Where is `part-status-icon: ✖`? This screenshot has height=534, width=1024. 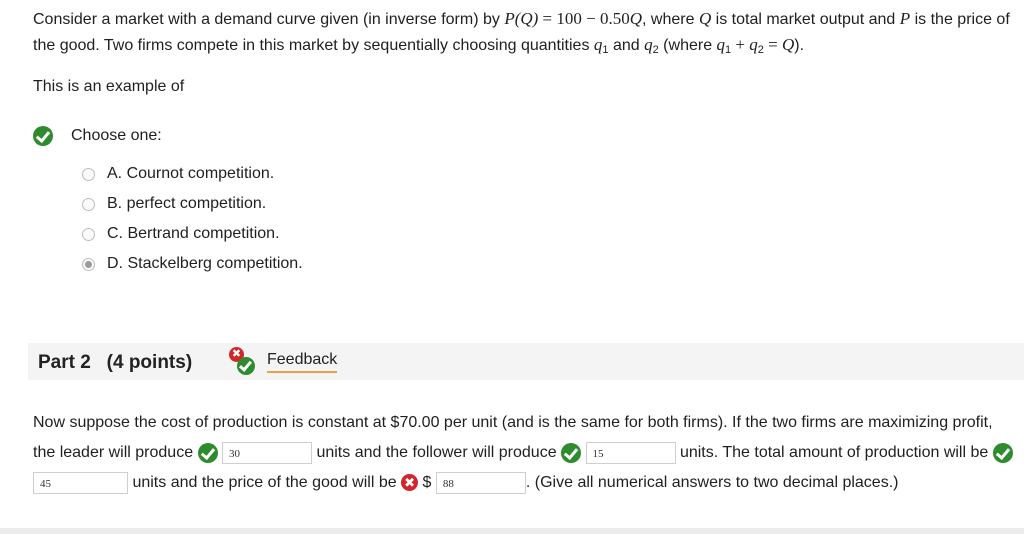
part-status-icon: ✖ is located at coordinates (244, 362).